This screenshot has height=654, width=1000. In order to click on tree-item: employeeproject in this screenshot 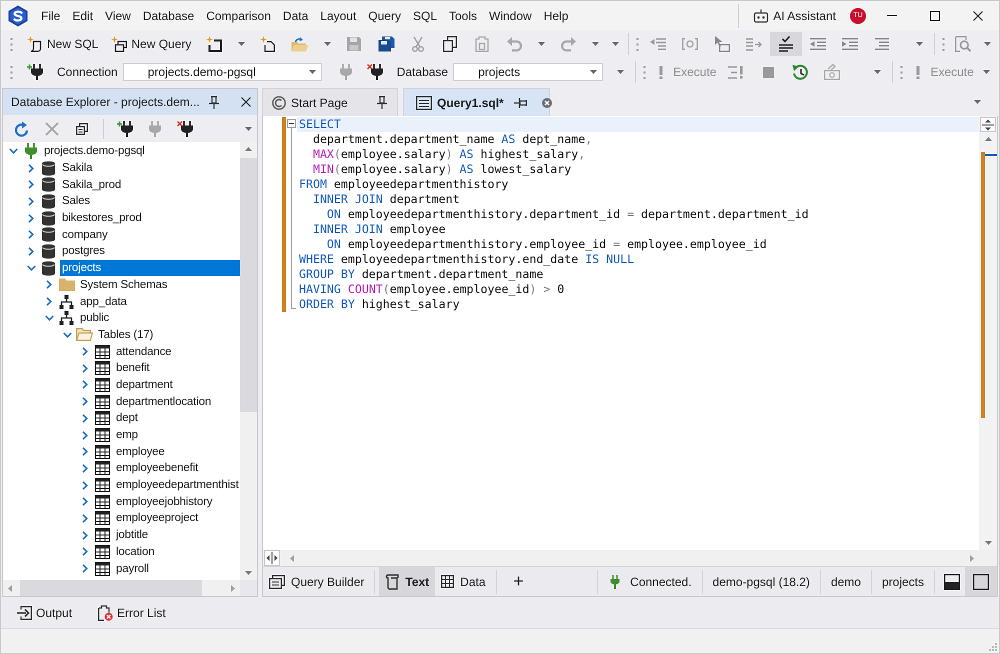, I will do `click(157, 518)`.